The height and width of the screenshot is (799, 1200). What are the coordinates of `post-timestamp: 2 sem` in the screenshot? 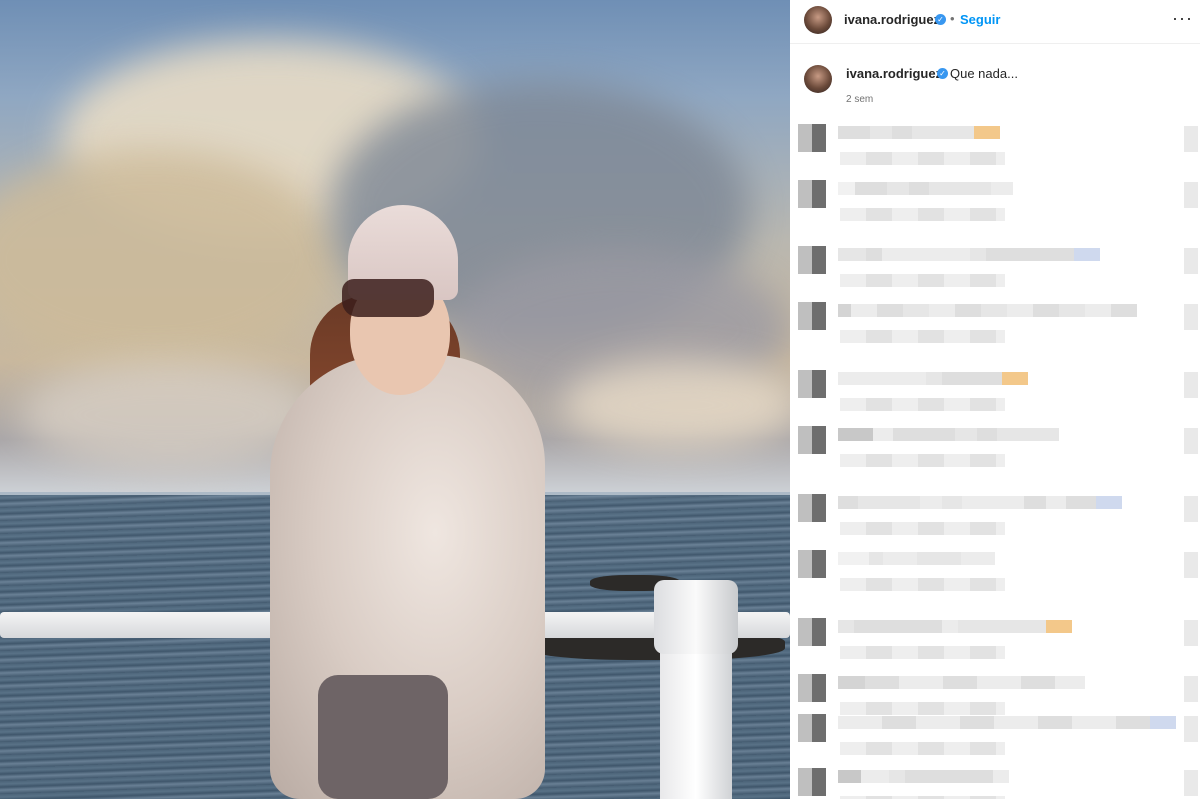 It's located at (859, 99).